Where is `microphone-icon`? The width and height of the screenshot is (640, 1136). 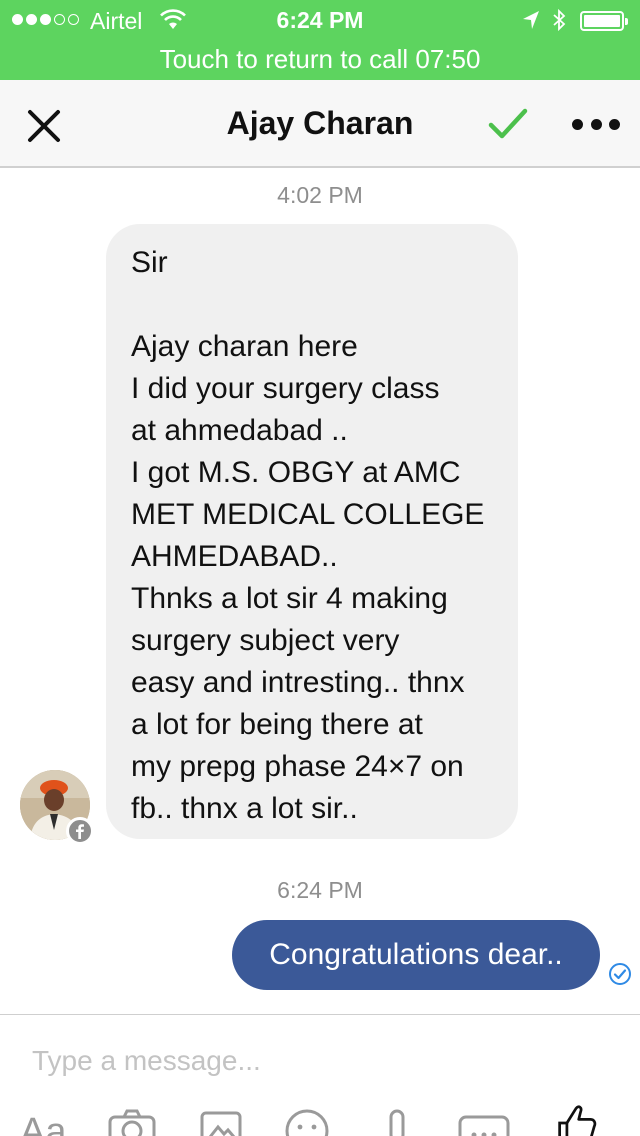 microphone-icon is located at coordinates (397, 1121).